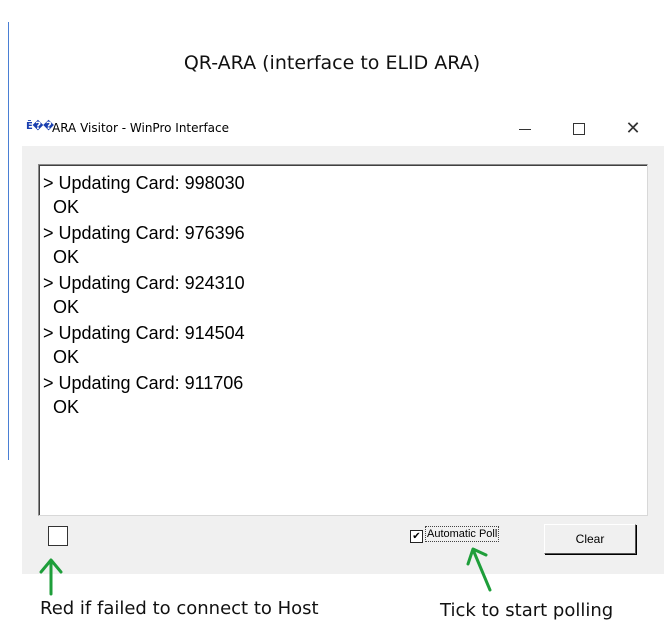 The image size is (664, 628). What do you see at coordinates (179, 608) in the screenshot?
I see `status-caption: Red if failed to connect to Host` at bounding box center [179, 608].